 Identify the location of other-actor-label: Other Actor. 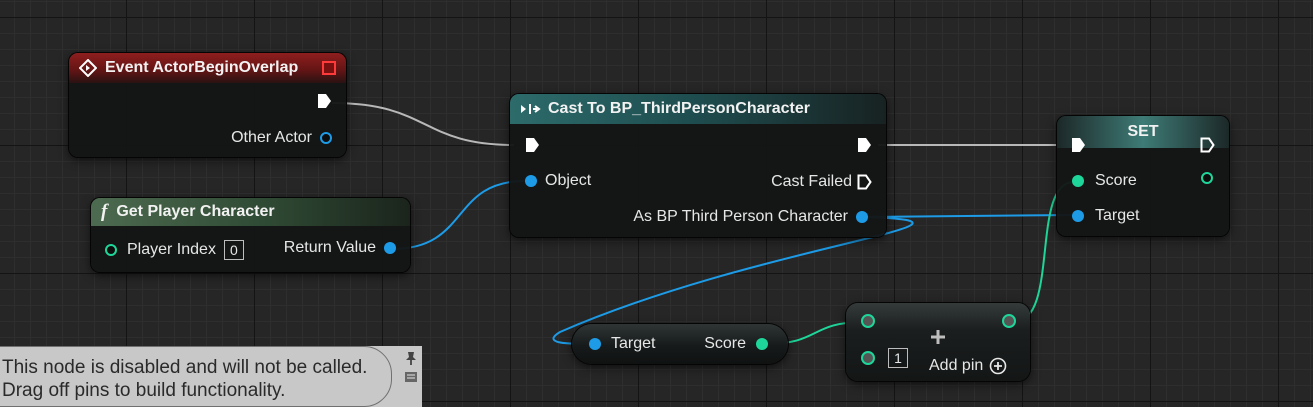
(271, 137).